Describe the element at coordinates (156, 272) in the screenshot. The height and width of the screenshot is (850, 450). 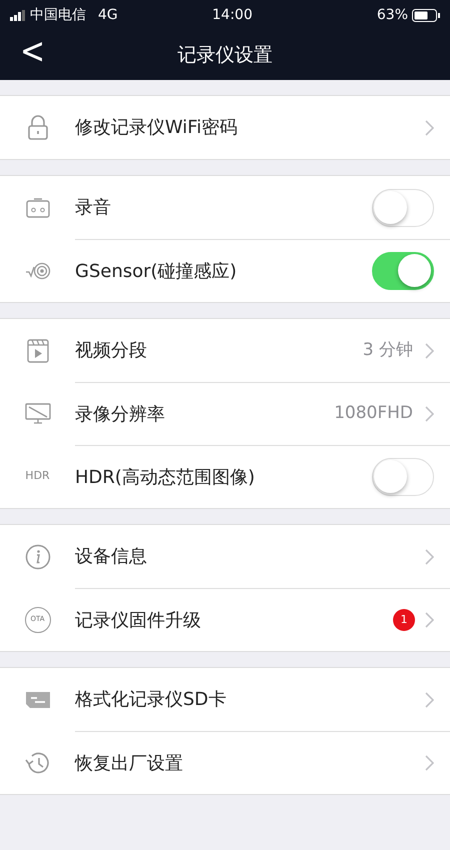
I see `row-label: GSensor(碰撞感应)` at that location.